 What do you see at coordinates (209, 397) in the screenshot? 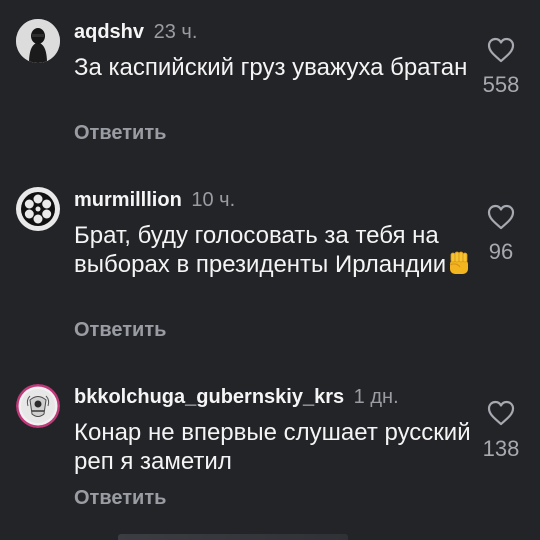
I see `username: bkkolchuga_gubernskiy_krs` at bounding box center [209, 397].